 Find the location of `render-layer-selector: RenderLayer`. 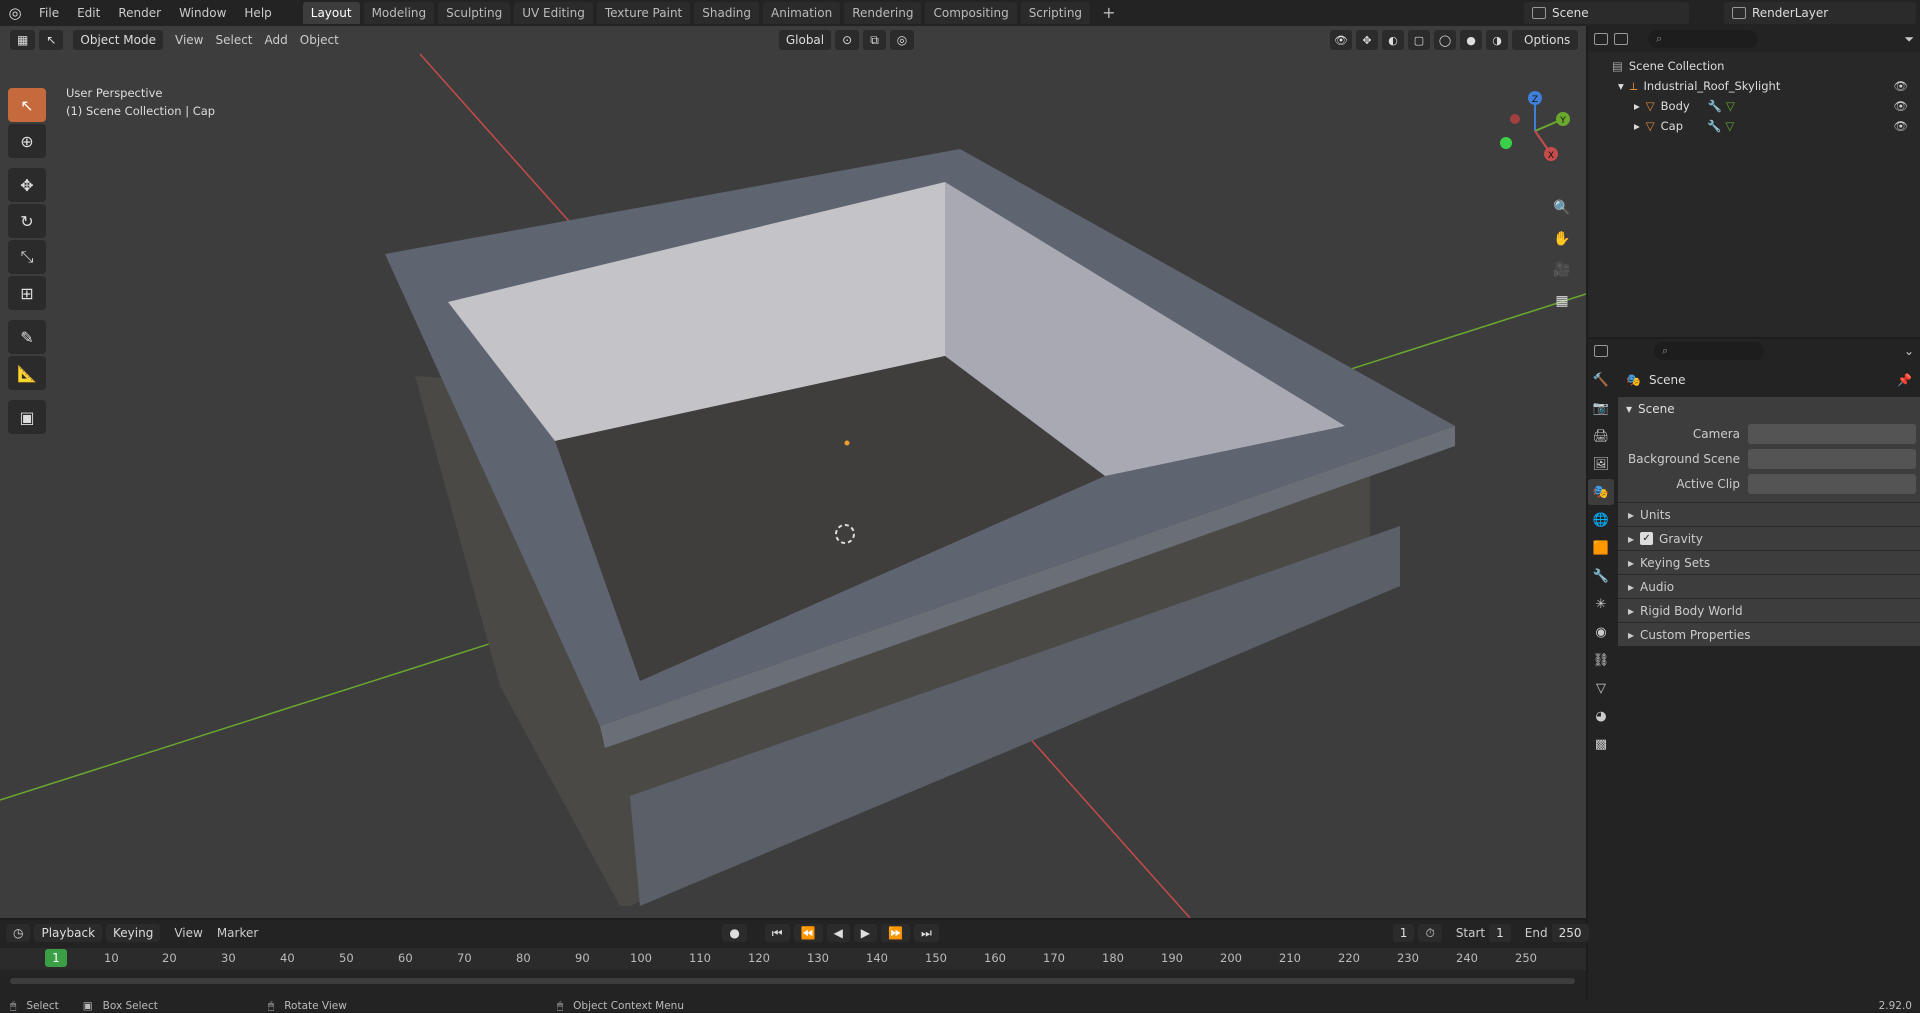

render-layer-selector: RenderLayer is located at coordinates (1820, 13).